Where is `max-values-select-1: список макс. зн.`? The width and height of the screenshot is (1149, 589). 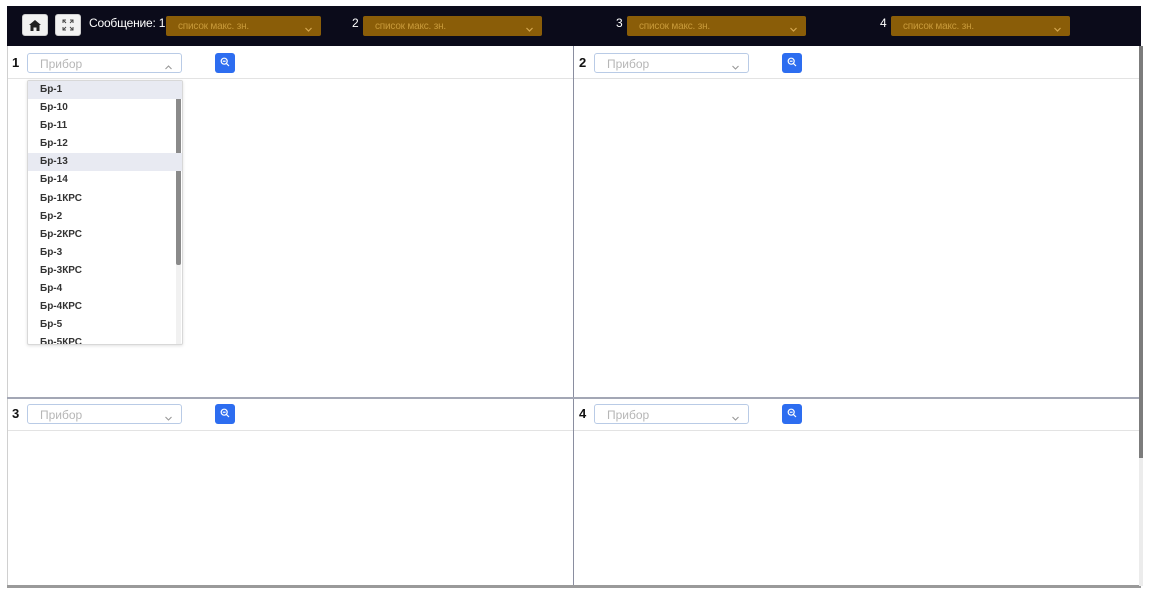 max-values-select-1: список макс. зн. is located at coordinates (243, 26).